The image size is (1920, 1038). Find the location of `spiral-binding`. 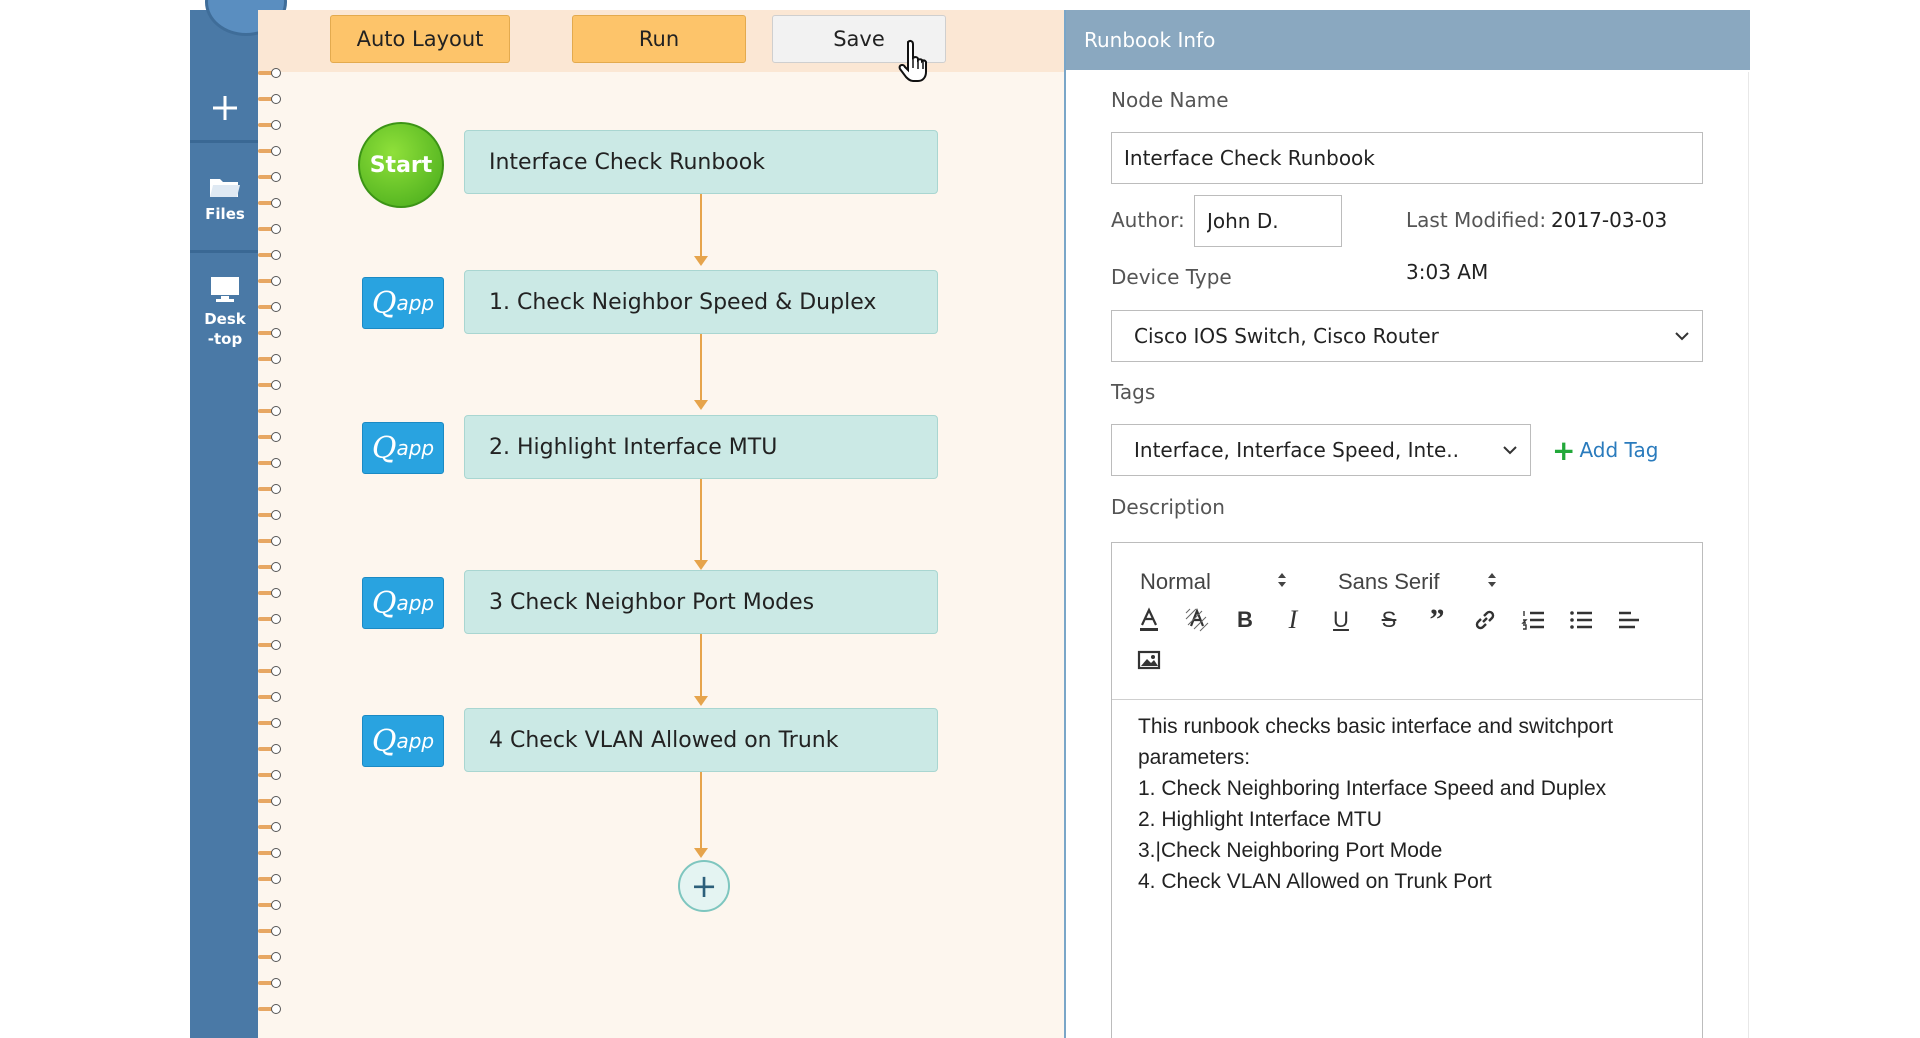

spiral-binding is located at coordinates (276, 553).